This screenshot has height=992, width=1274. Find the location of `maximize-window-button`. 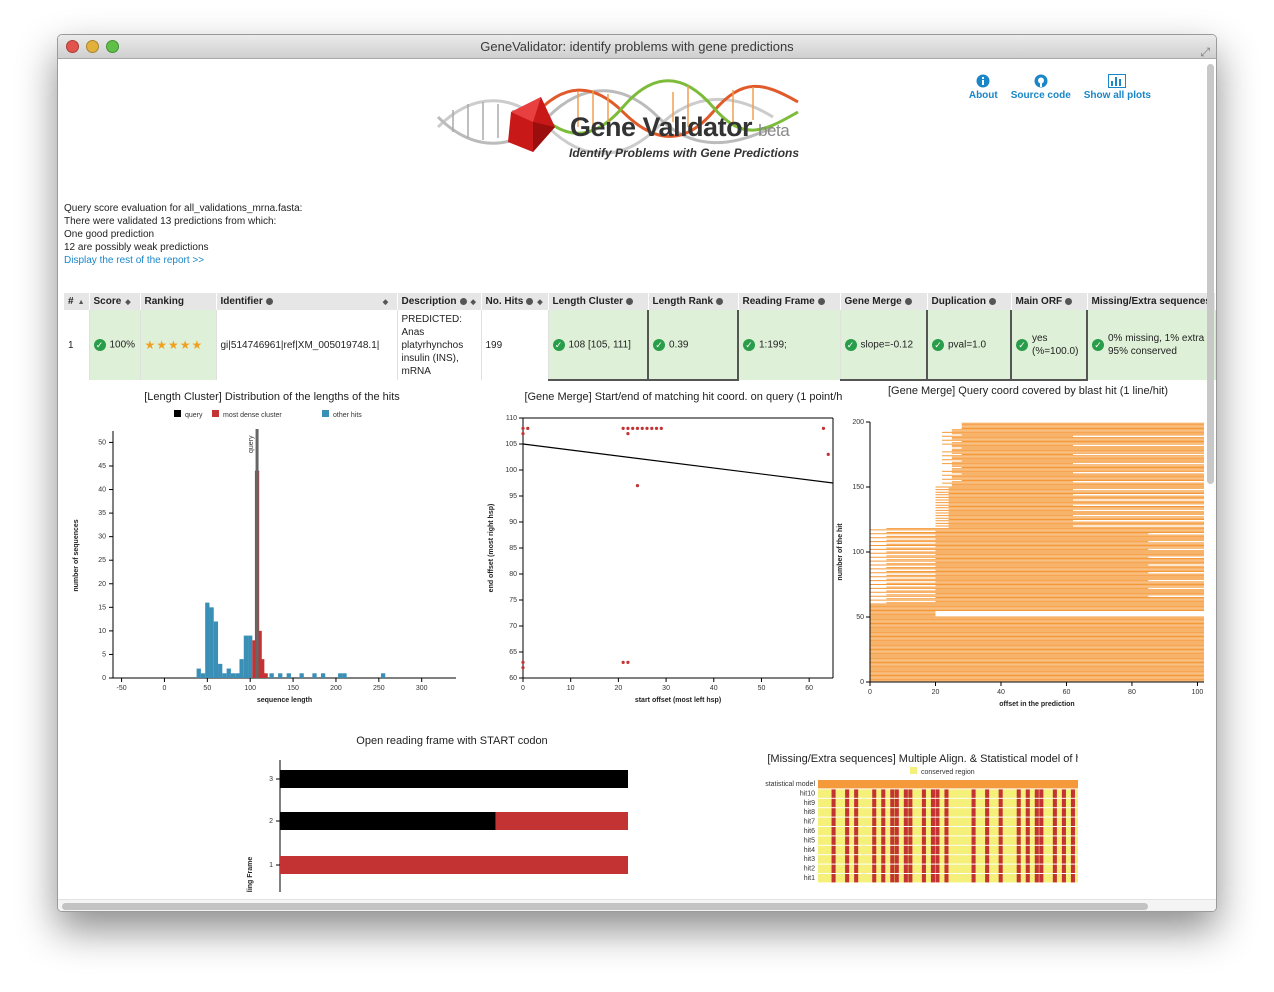

maximize-window-button is located at coordinates (112, 46).